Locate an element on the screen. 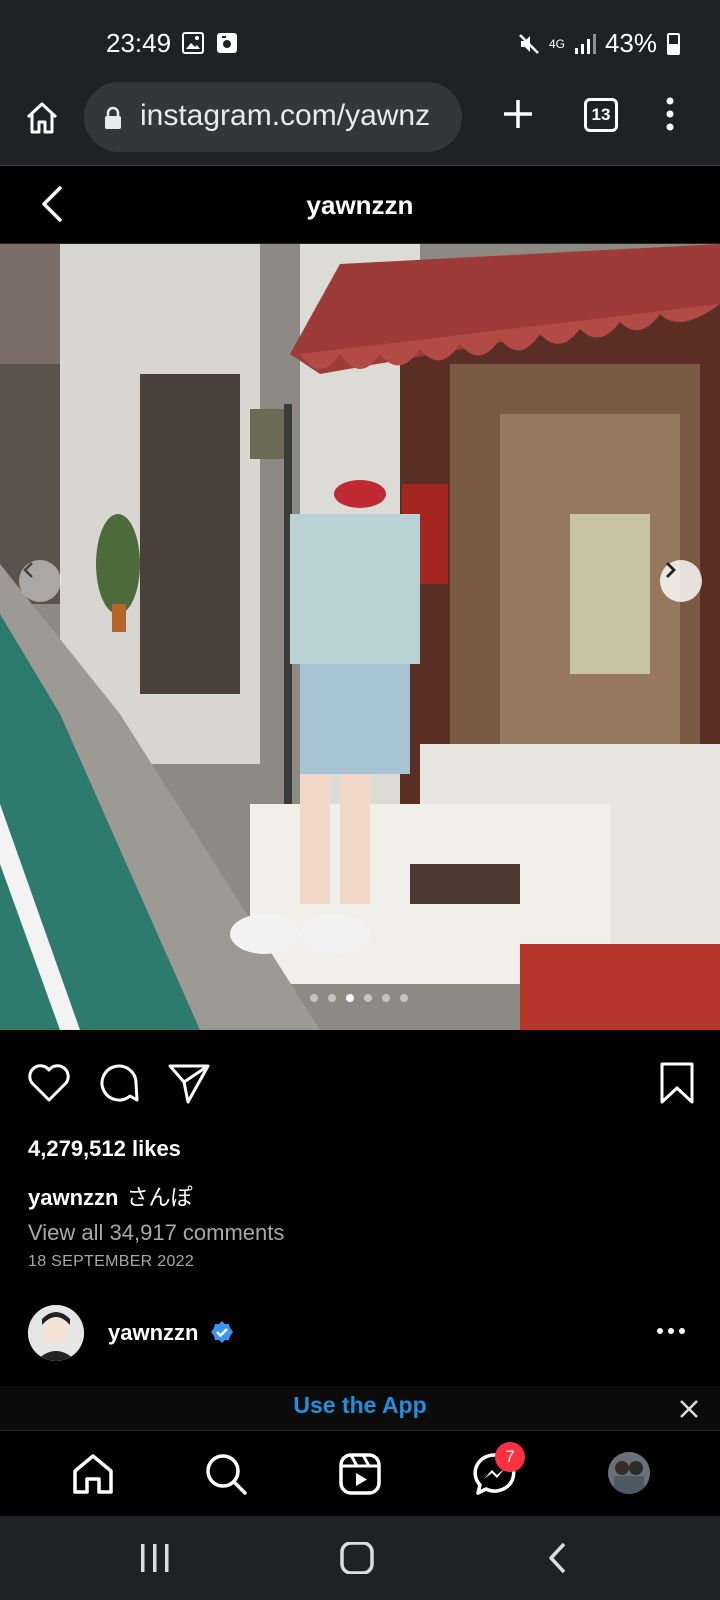 Image resolution: width=720 pixels, height=1600 pixels. mute-icon is located at coordinates (529, 43).